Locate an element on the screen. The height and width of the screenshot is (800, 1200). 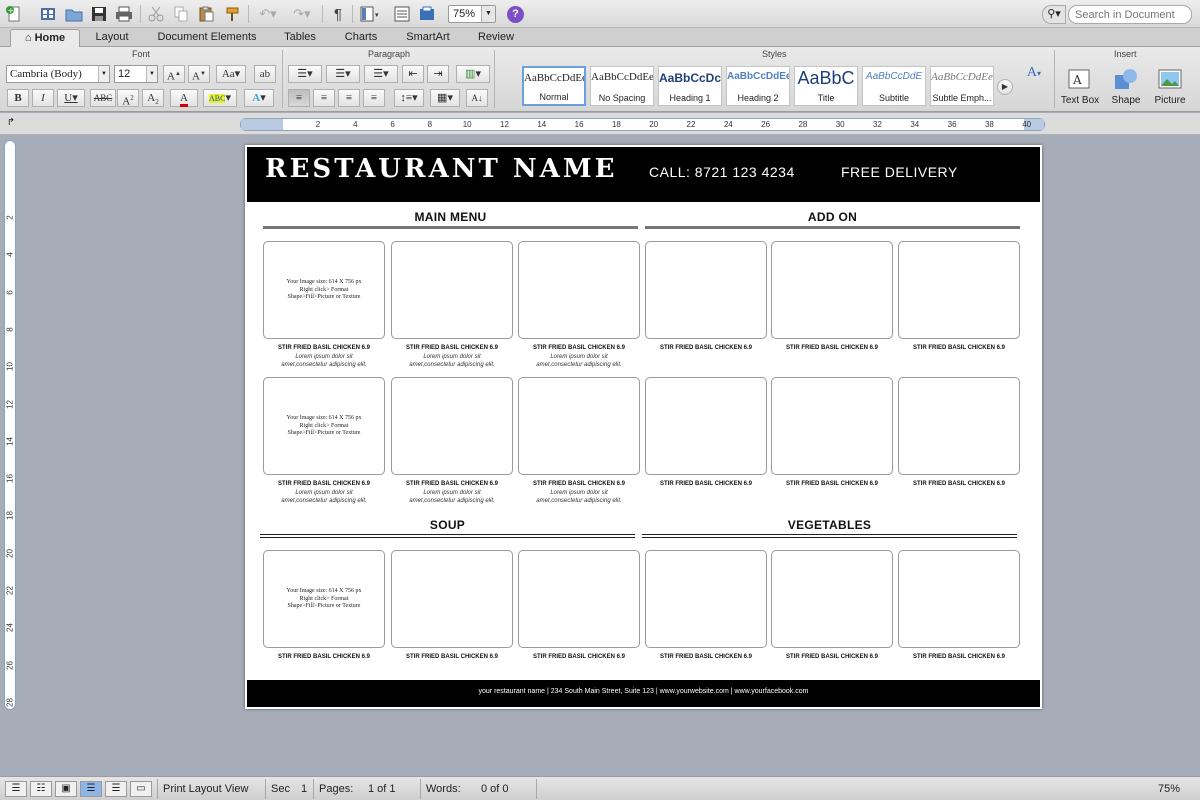
focus-view-icon: ▭ is located at coordinates (141, 789).